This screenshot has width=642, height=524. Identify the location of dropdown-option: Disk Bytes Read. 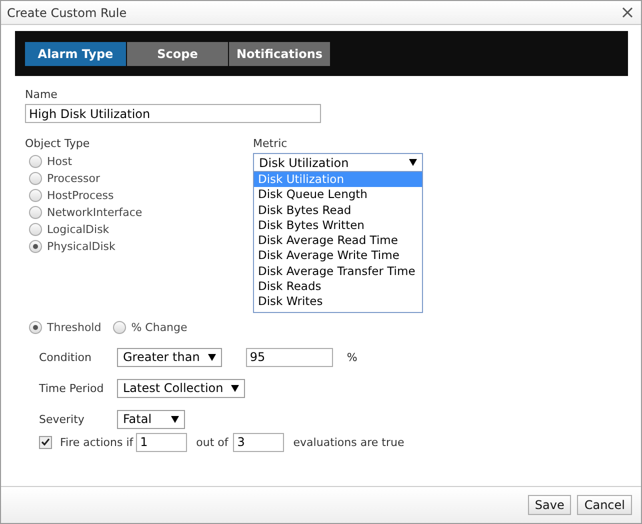
(338, 210).